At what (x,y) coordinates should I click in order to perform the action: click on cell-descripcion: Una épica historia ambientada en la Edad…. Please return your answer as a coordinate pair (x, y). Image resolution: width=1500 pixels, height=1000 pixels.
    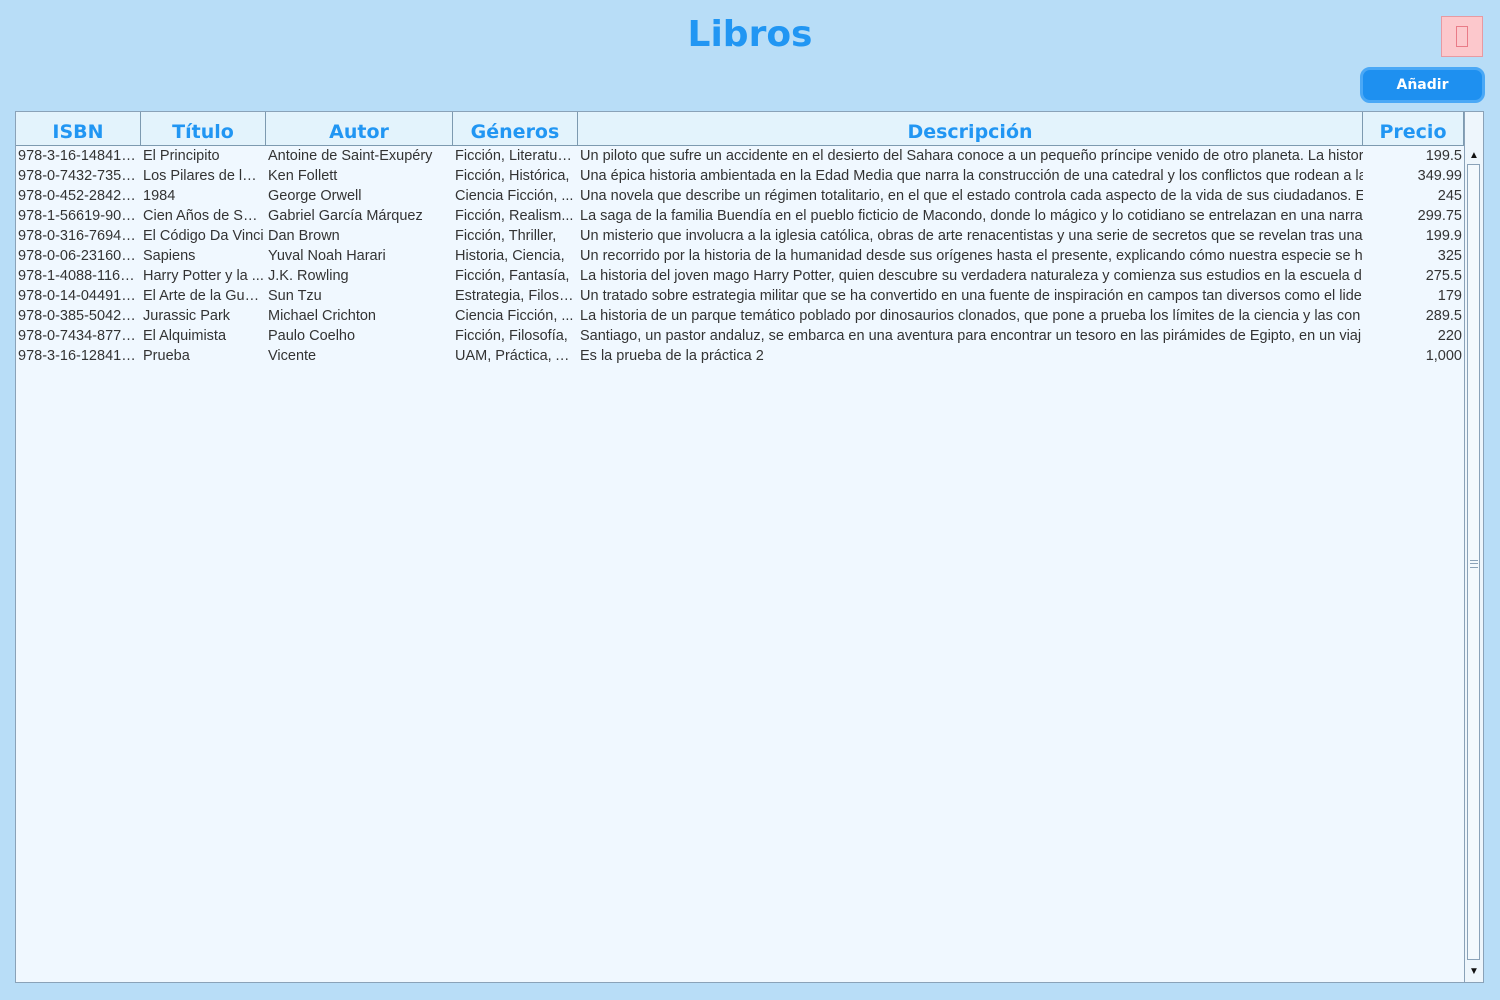
    Looking at the image, I should click on (971, 176).